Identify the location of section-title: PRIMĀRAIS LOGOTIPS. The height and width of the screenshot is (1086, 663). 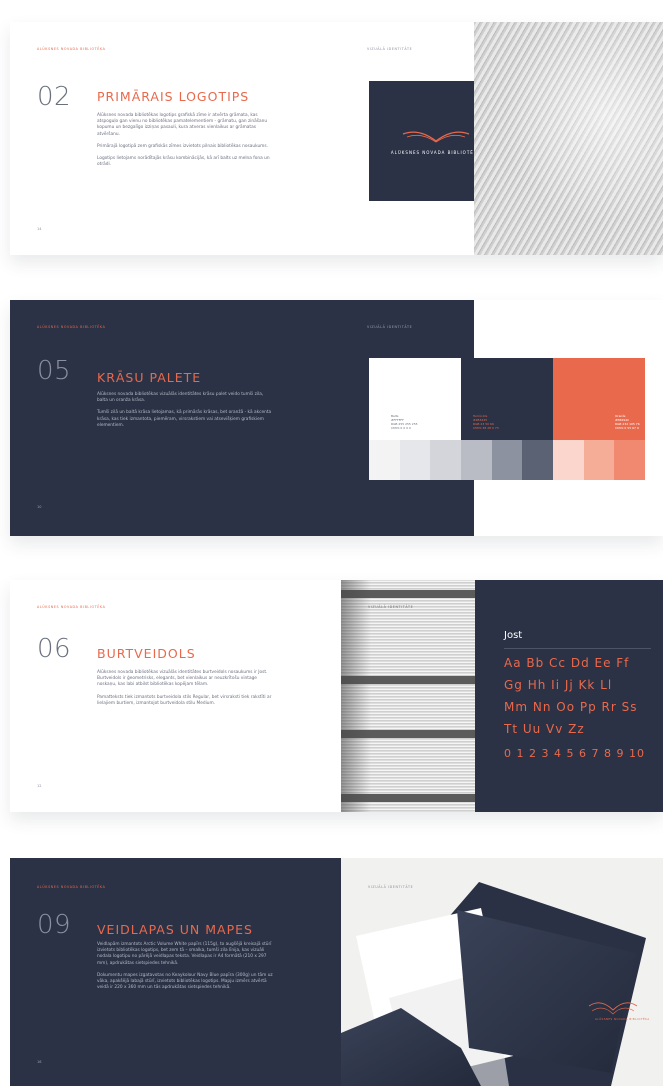
(173, 96).